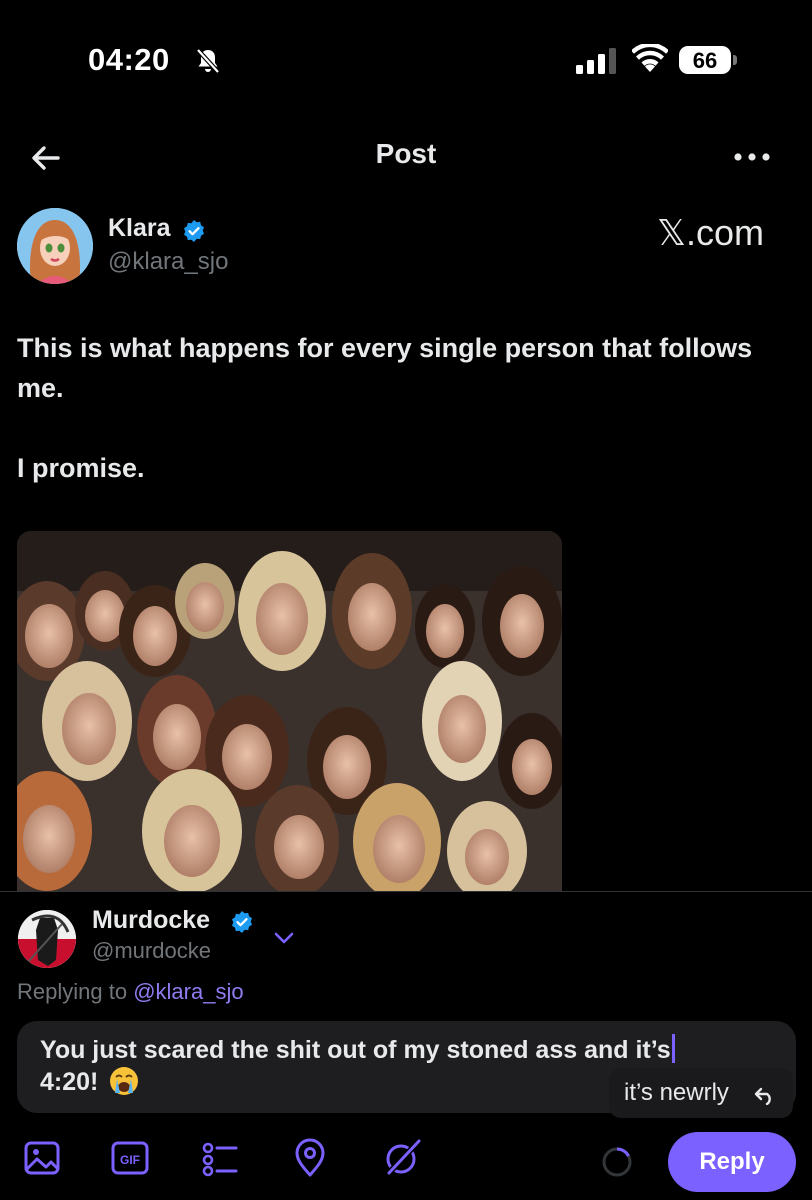  What do you see at coordinates (69, 1082) in the screenshot?
I see `reply-input-value-line2: 4:20!` at bounding box center [69, 1082].